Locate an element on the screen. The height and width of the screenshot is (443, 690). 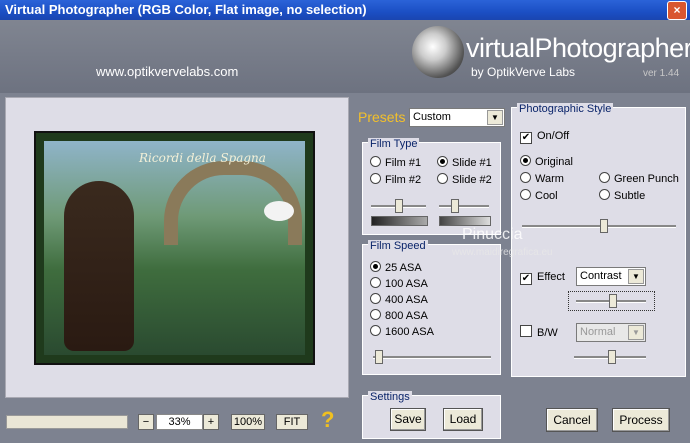
photo-title: Ricordi della Spagna is located at coordinates (202, 158).